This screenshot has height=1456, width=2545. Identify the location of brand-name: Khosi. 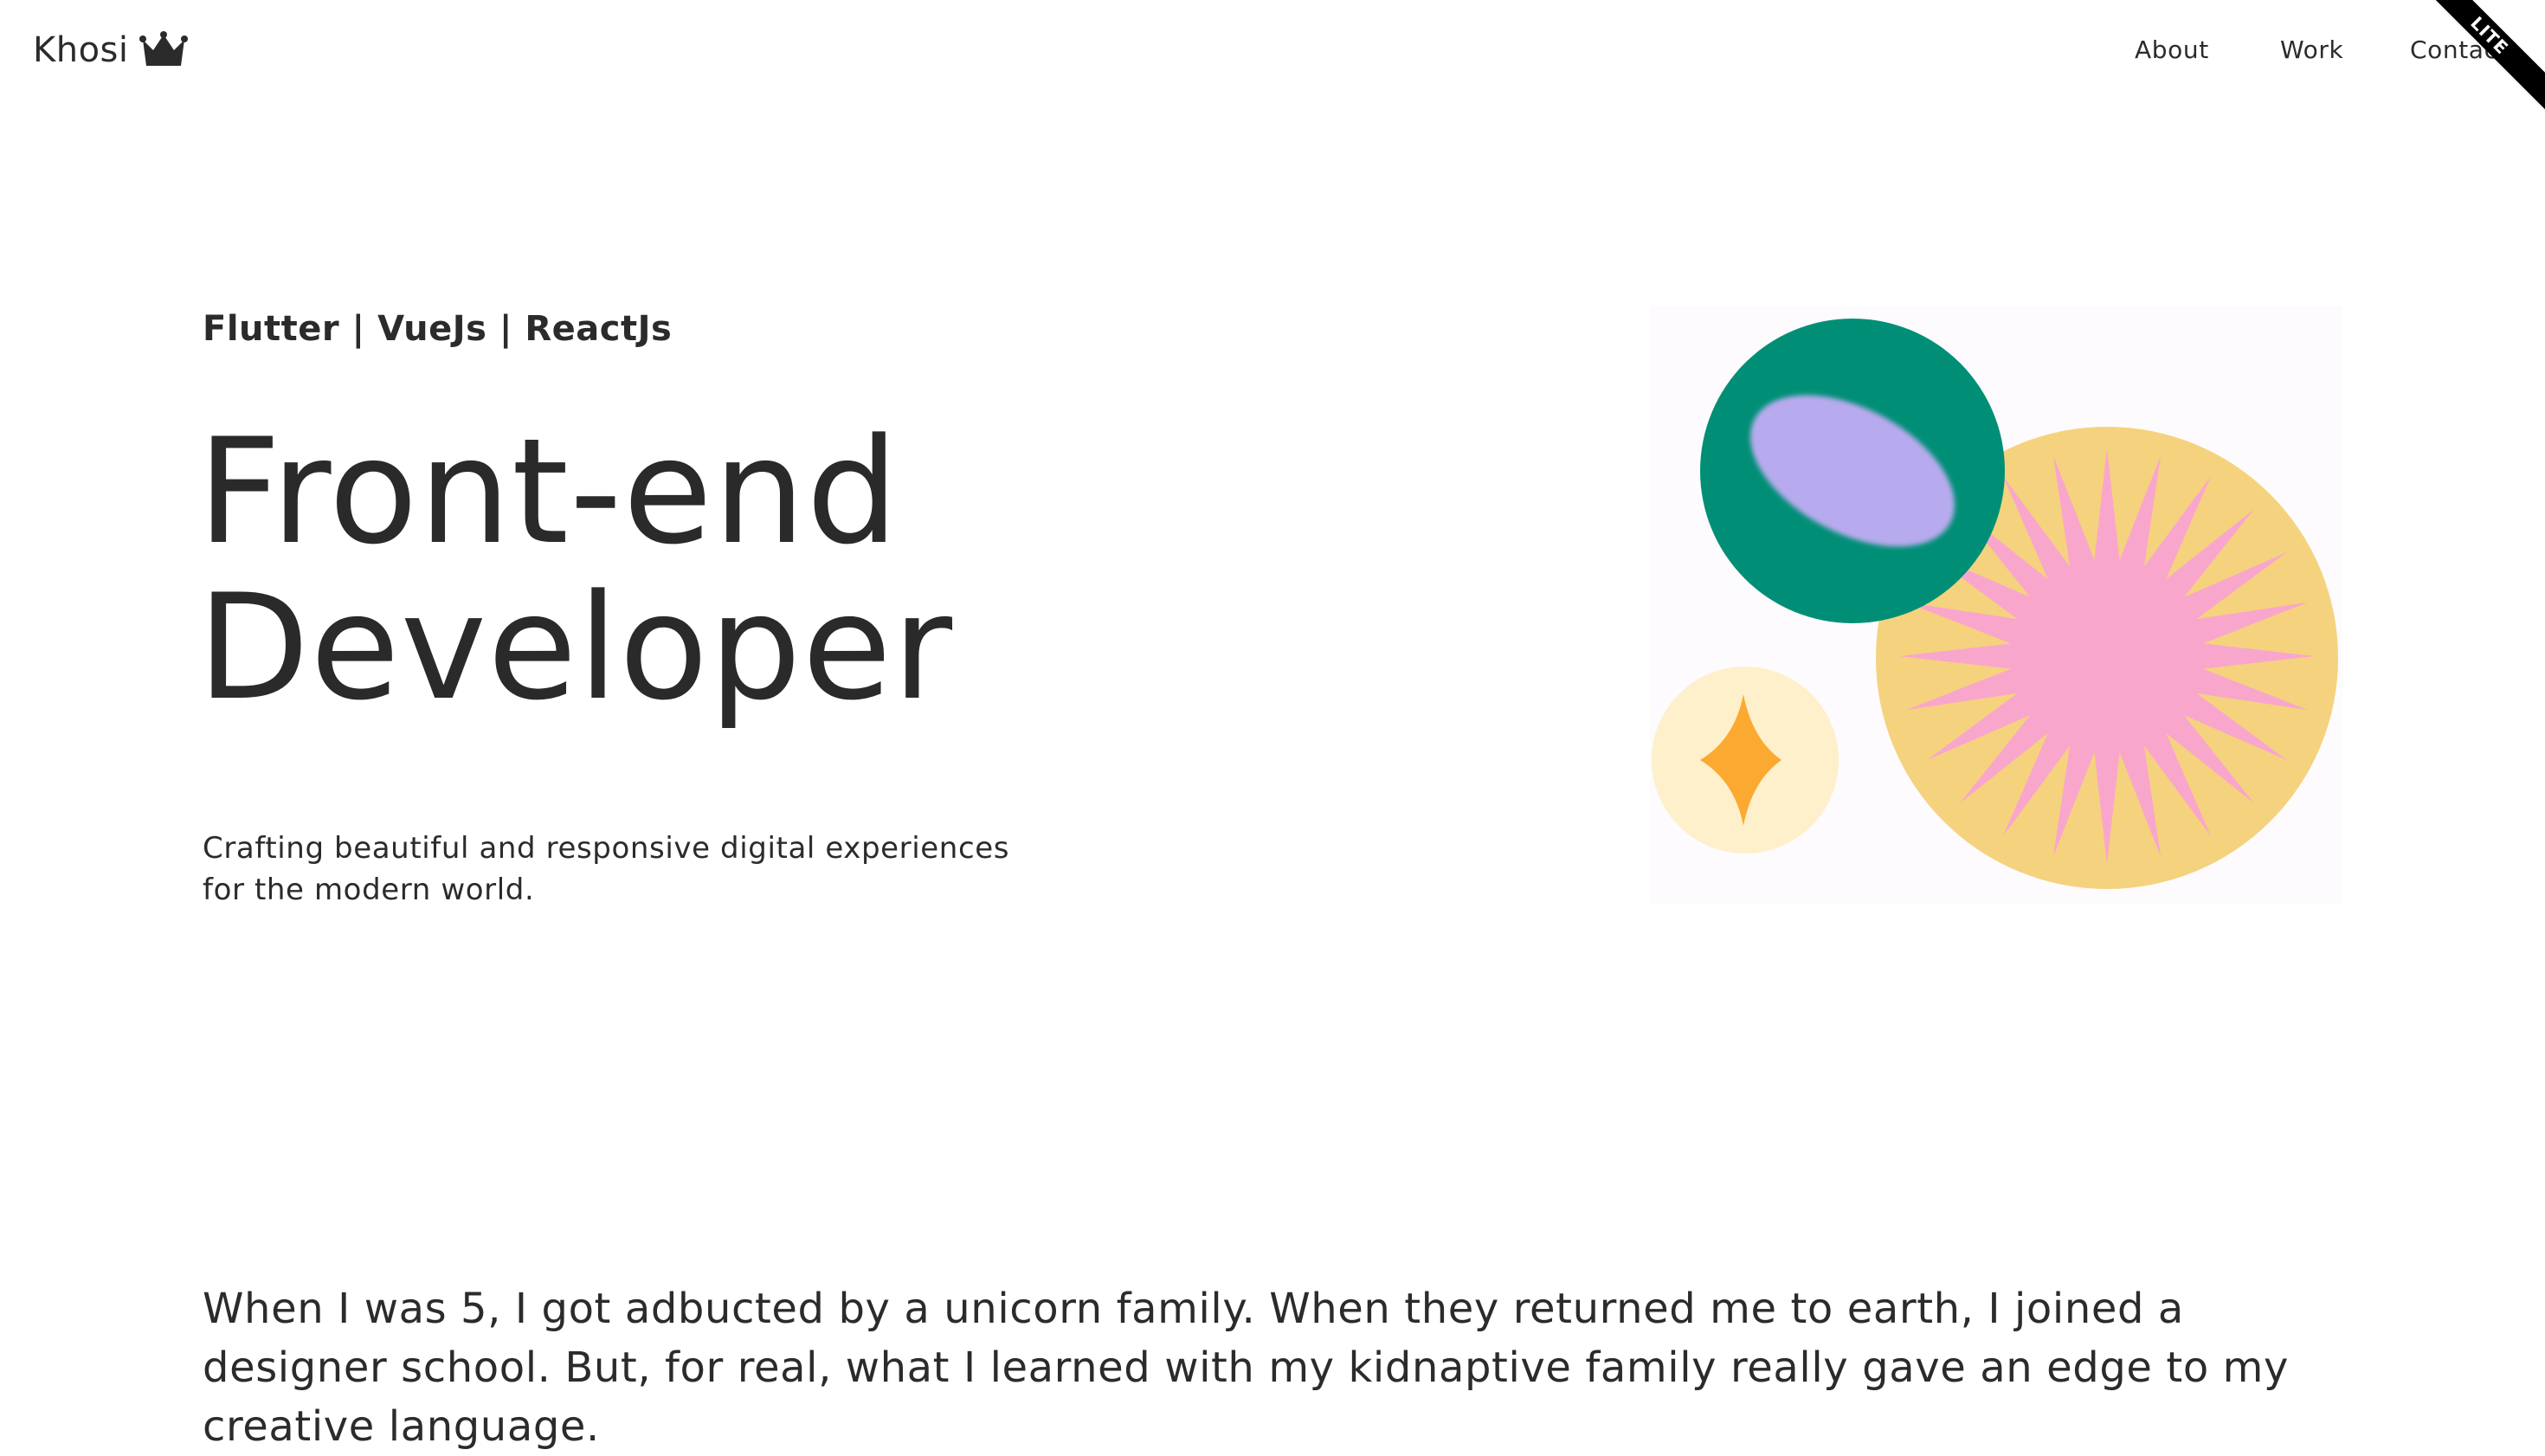
(81, 50).